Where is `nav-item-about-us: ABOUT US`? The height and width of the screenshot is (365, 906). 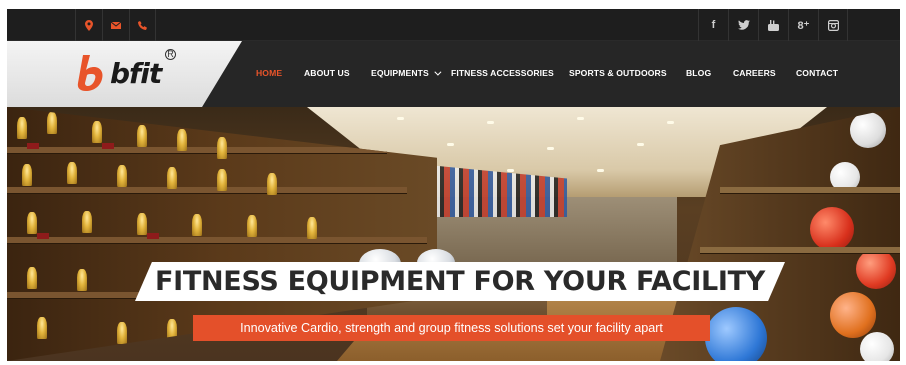 nav-item-about-us: ABOUT US is located at coordinates (327, 73).